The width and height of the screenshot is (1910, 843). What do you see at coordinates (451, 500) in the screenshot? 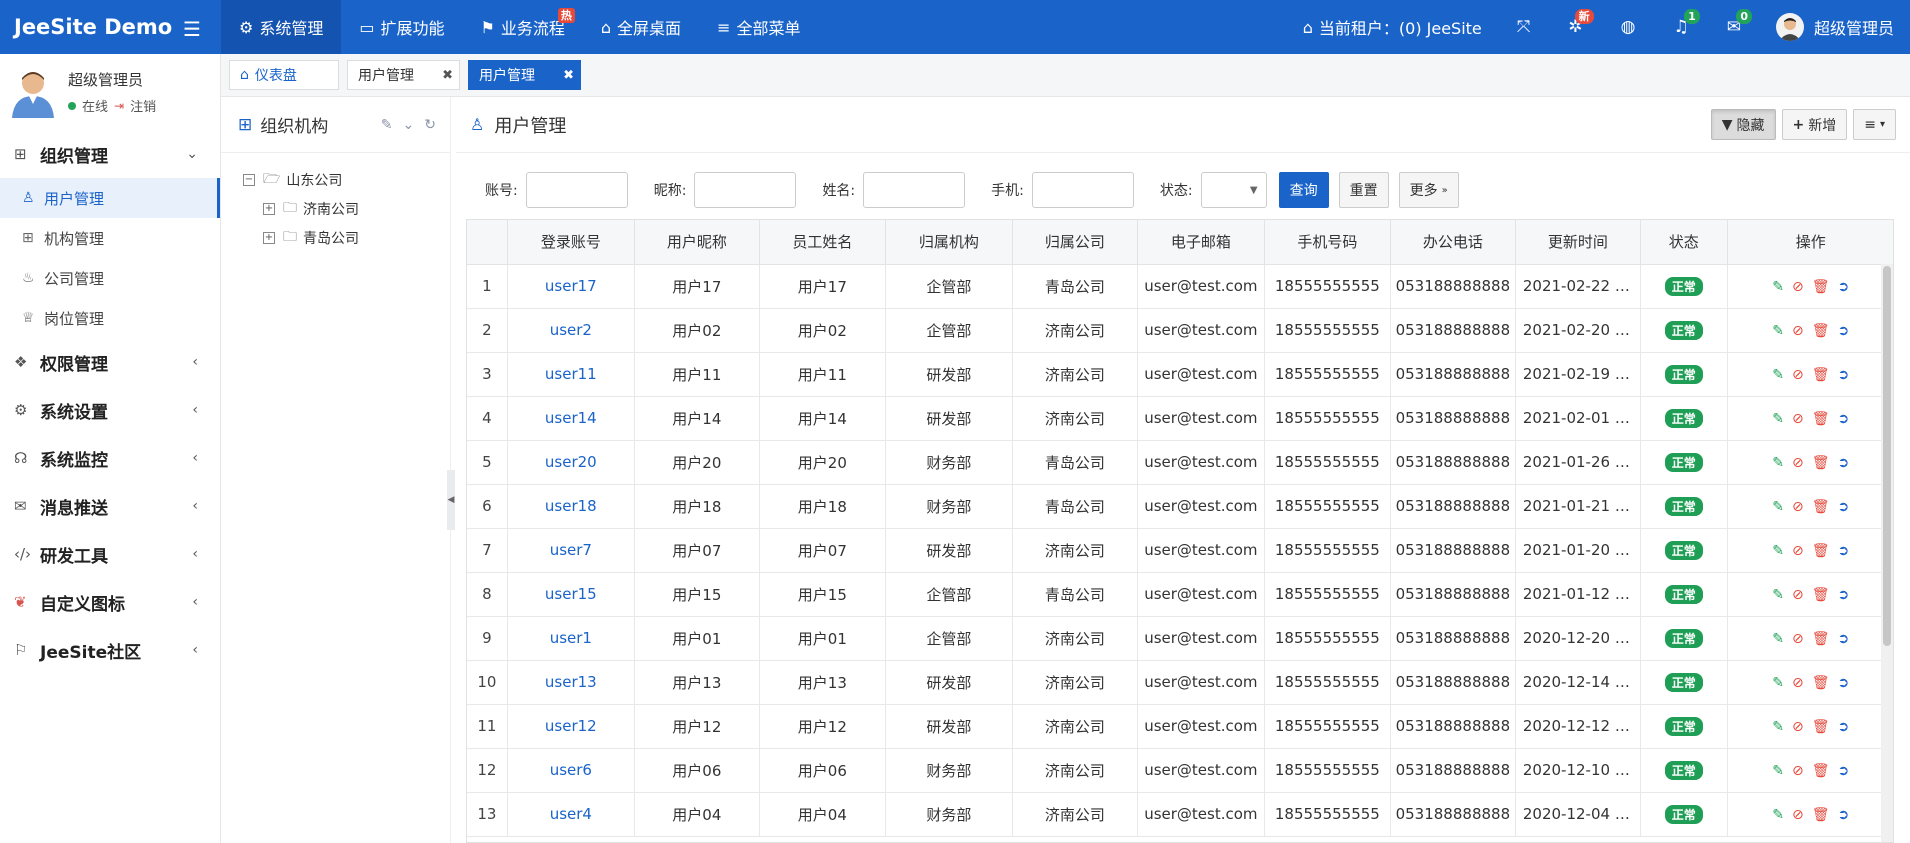
I see `panel-collapse-handle: ◀` at bounding box center [451, 500].